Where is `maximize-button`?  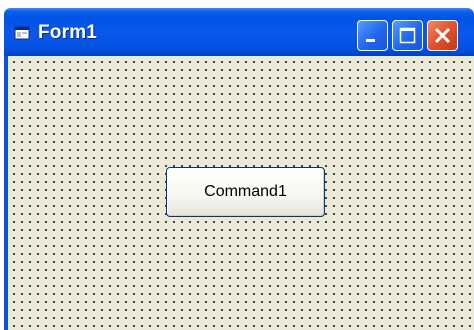
maximize-button is located at coordinates (407, 35).